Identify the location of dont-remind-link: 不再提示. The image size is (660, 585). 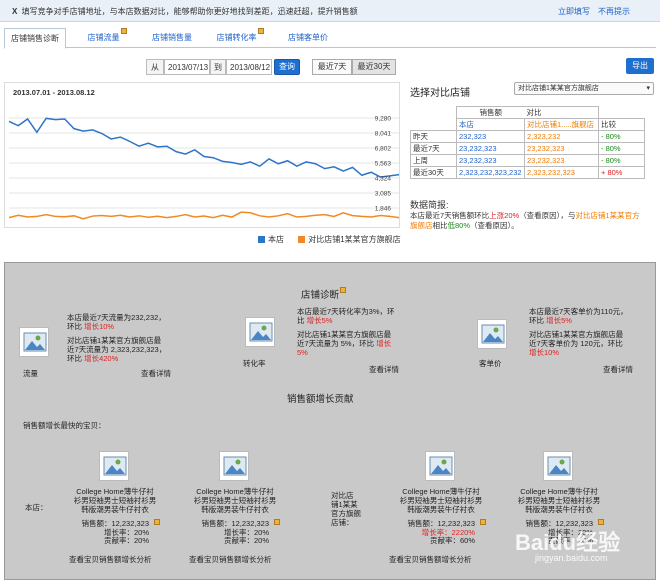
(614, 11).